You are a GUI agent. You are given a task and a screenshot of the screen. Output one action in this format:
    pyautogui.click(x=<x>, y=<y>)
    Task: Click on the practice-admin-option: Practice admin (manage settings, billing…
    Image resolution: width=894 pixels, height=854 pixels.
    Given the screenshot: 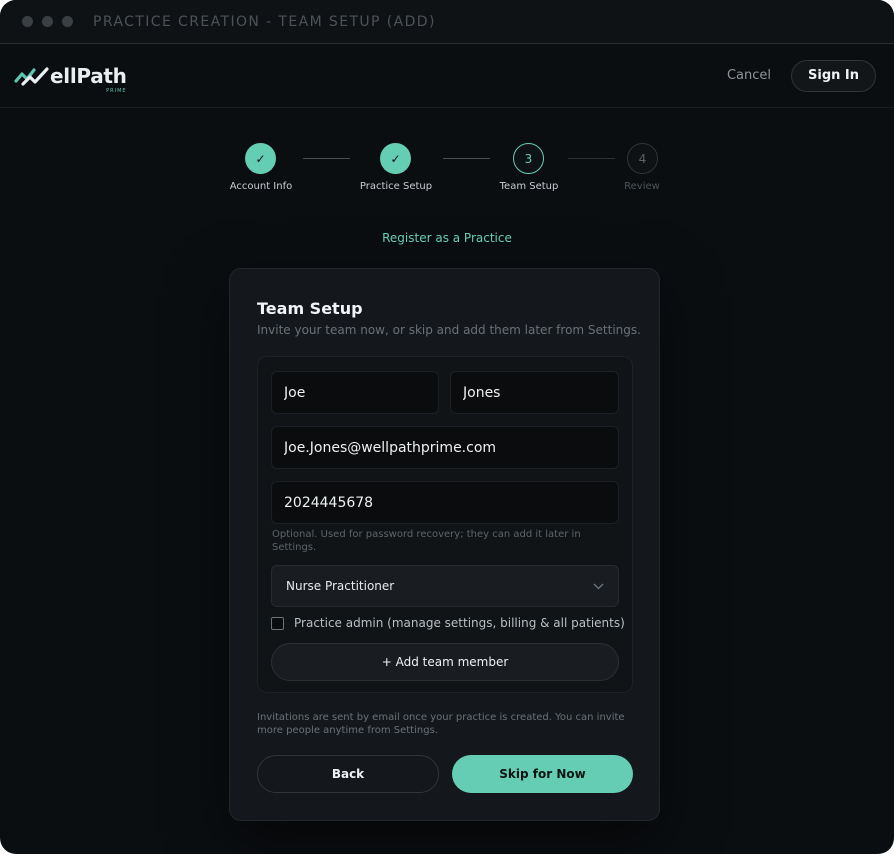 What is the action you would take?
    pyautogui.click(x=448, y=623)
    